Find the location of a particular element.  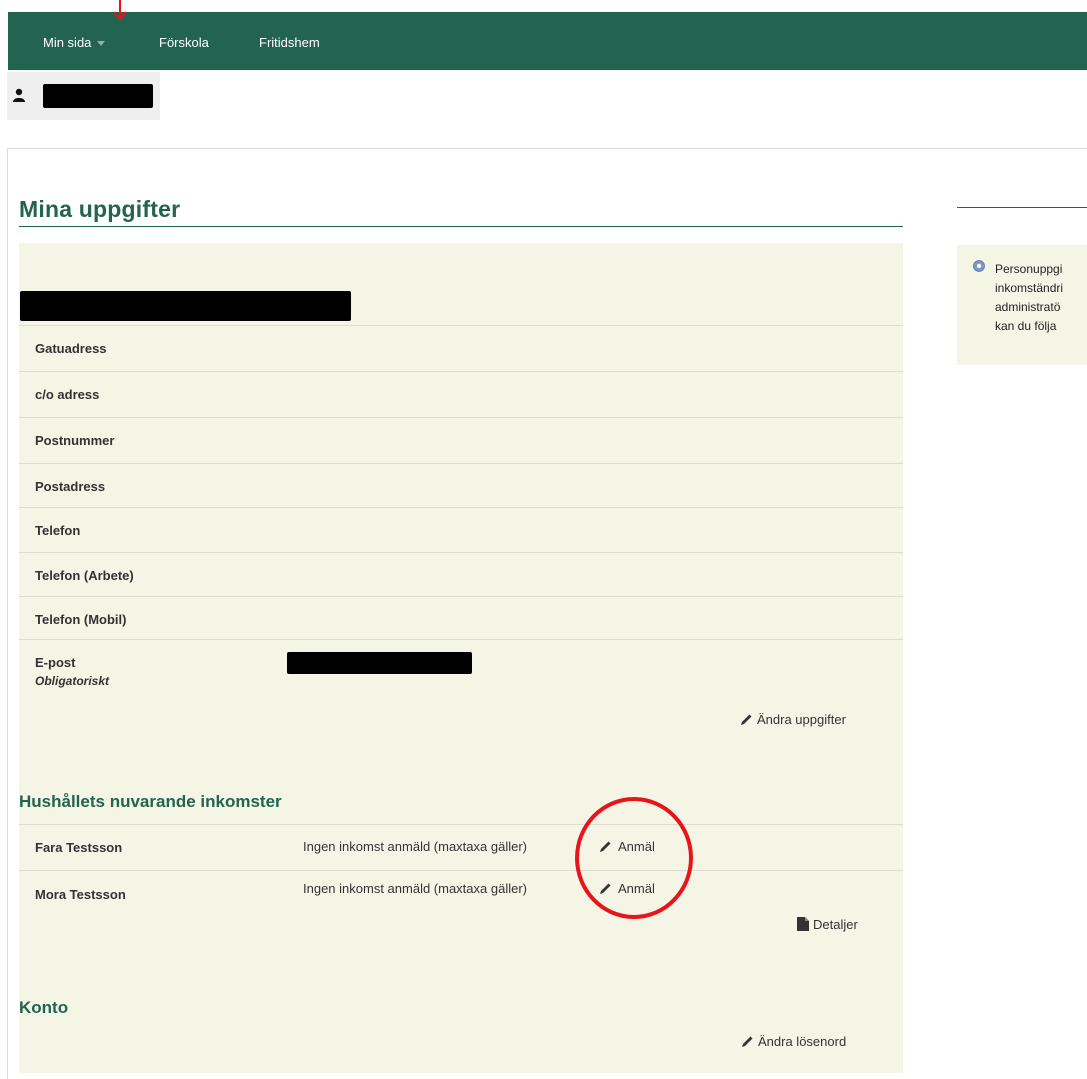

required-label: Obligatoriskt is located at coordinates (72, 681).